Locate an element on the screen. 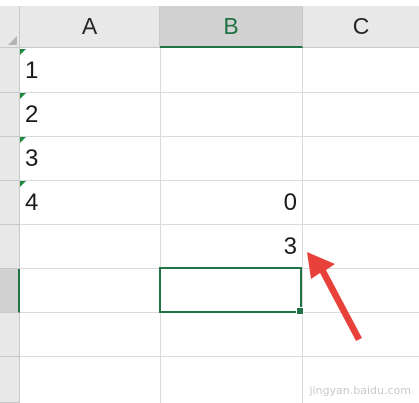  watermark-logo: jingyan.baidu.com is located at coordinates (360, 390).